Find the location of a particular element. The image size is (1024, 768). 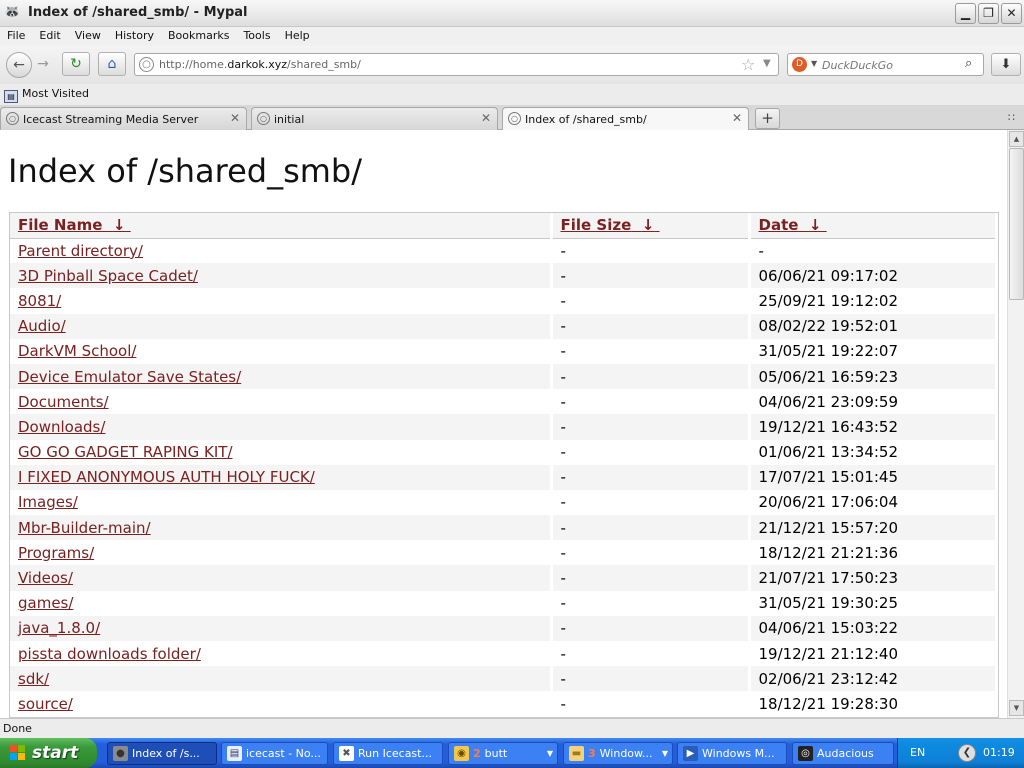

menu-bookmarks: Bookmarks is located at coordinates (198, 34).